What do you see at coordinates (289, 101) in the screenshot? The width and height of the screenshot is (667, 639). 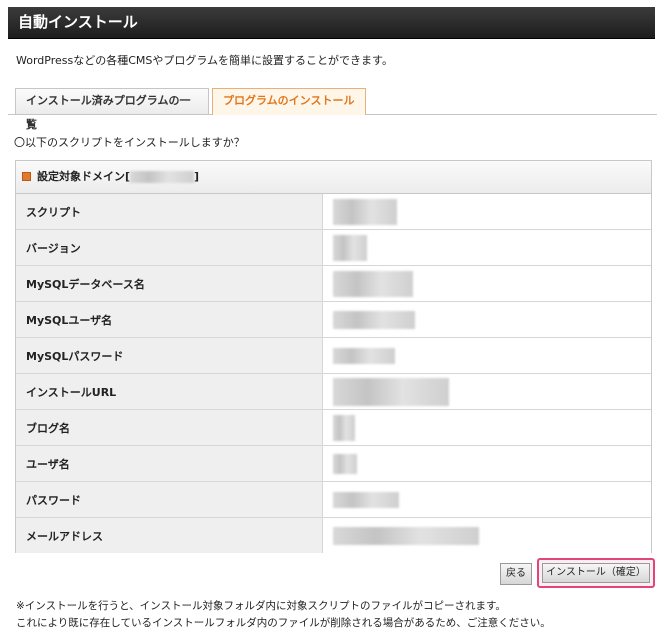 I see `tab-install-program: プログラムのインストール` at bounding box center [289, 101].